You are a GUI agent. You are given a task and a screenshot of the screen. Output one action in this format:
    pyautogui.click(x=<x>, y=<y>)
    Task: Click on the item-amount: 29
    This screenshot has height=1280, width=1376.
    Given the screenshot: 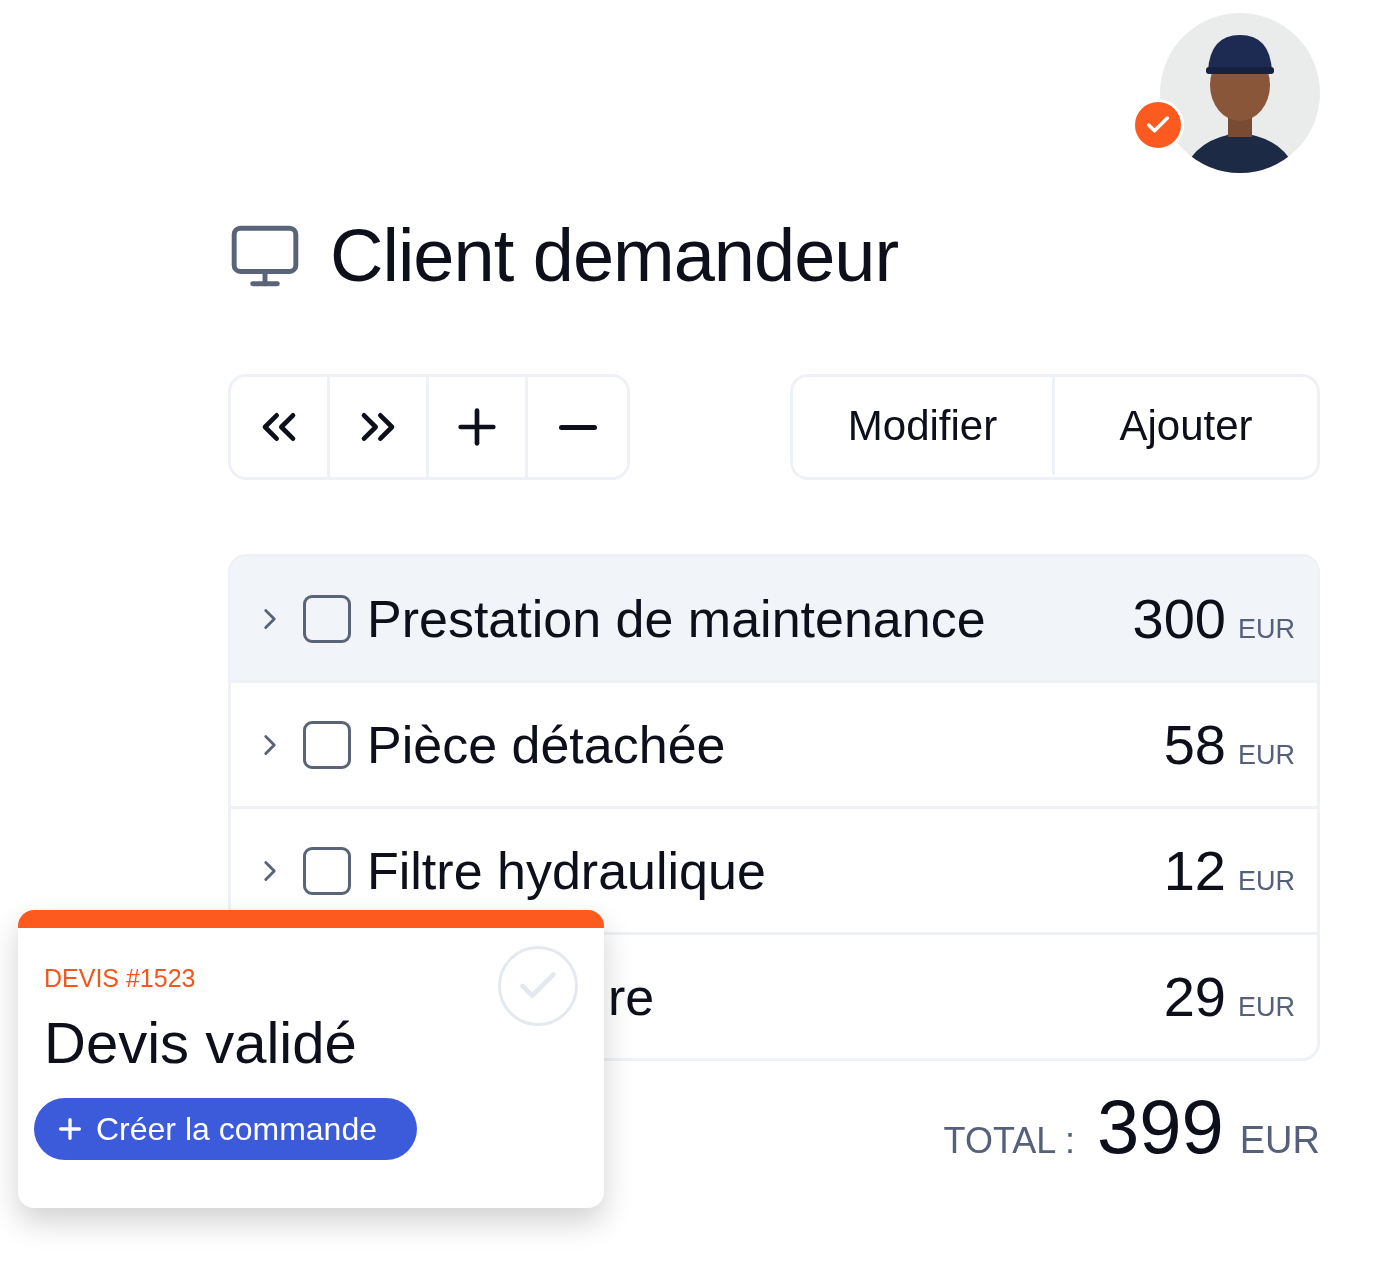 What is the action you would take?
    pyautogui.click(x=1194, y=996)
    